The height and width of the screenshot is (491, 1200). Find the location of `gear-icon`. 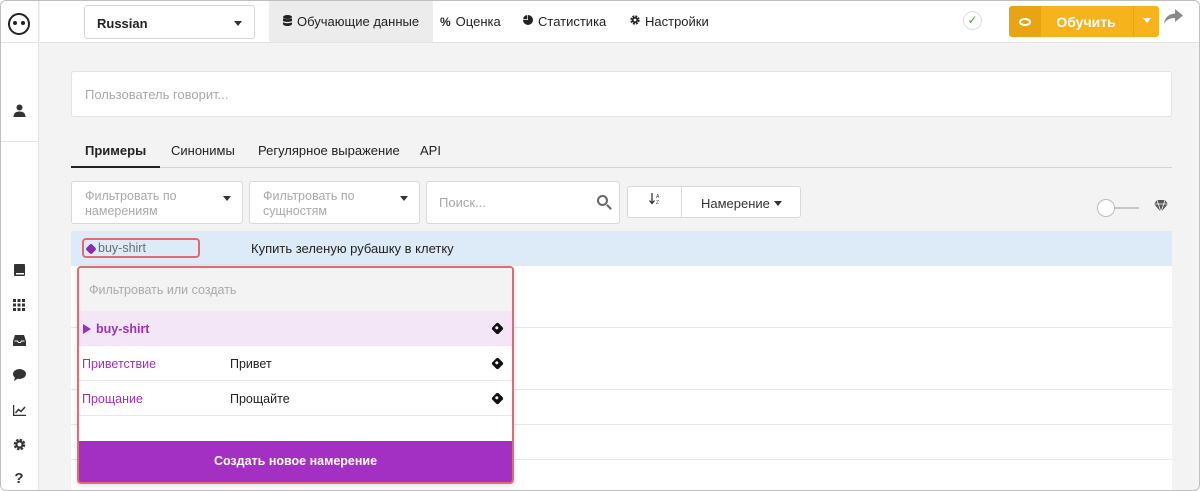

gear-icon is located at coordinates (635, 21).